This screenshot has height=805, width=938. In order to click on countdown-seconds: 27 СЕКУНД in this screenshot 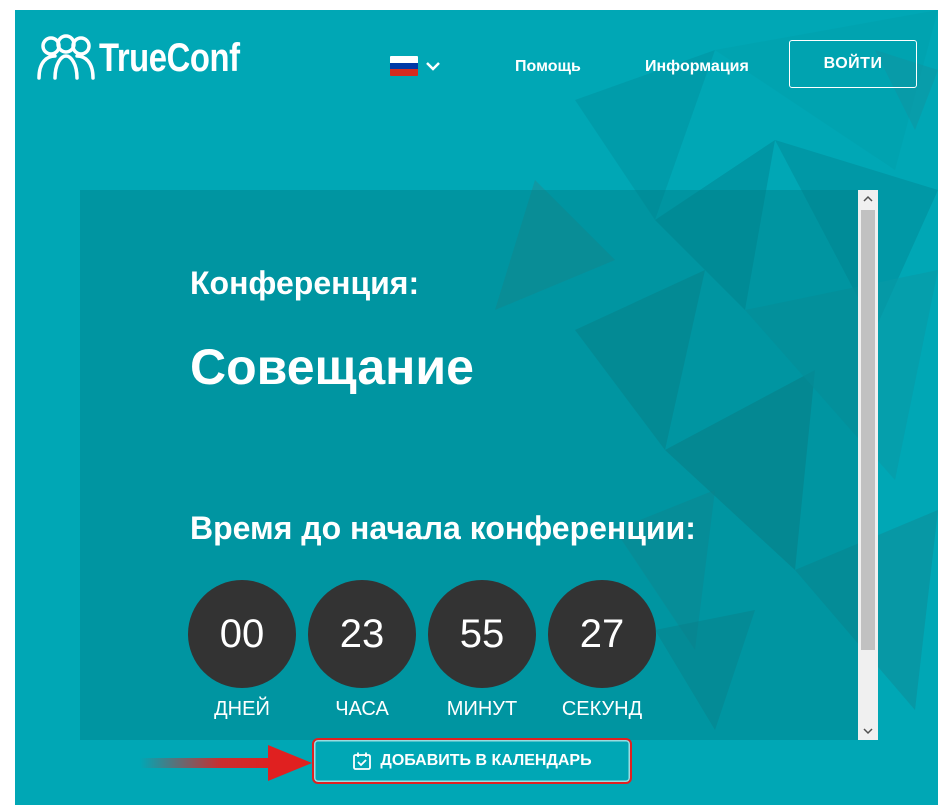, I will do `click(602, 650)`.